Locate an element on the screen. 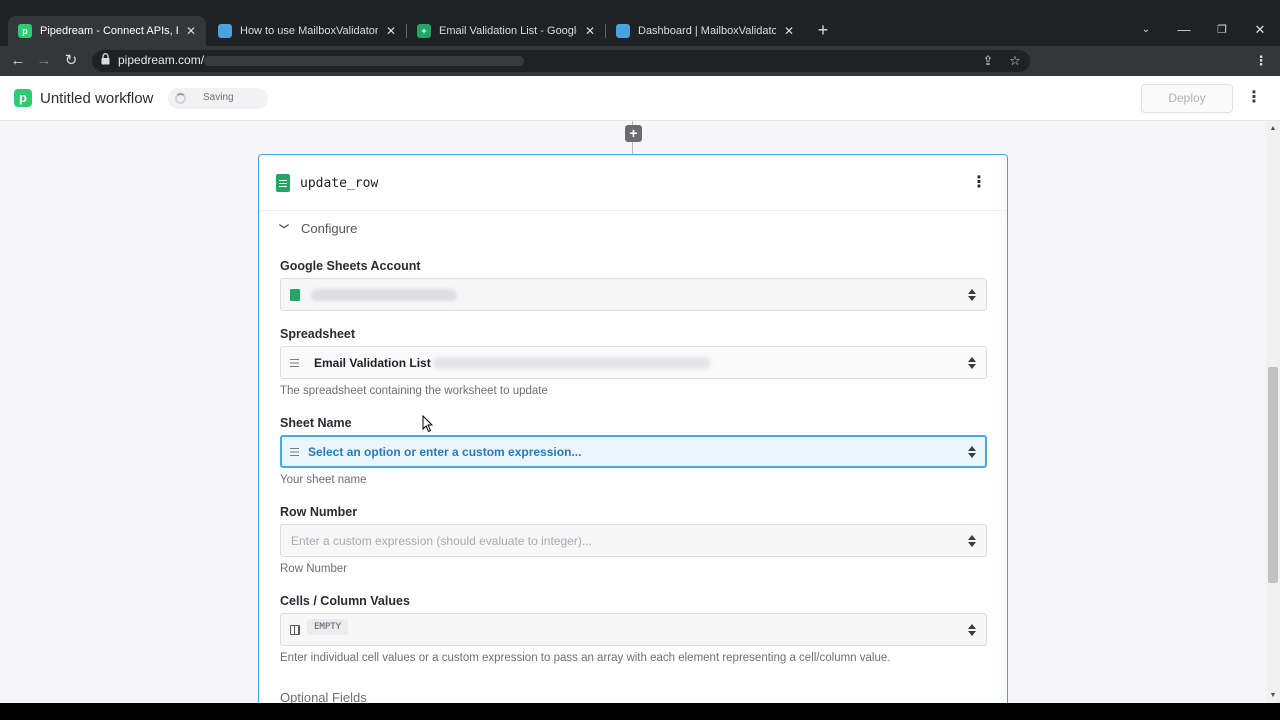  account-select is located at coordinates (633, 294).